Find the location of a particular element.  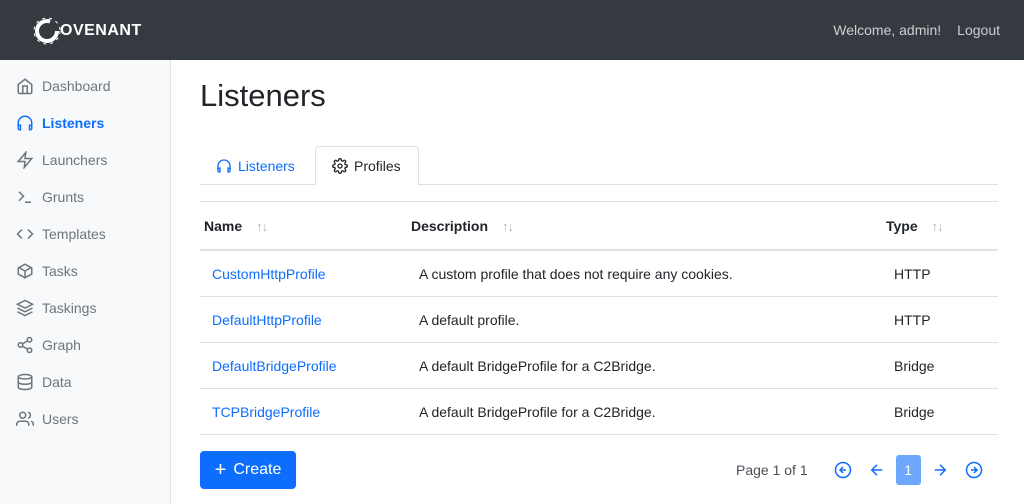

tab-listeners: Listeners is located at coordinates (255, 165).